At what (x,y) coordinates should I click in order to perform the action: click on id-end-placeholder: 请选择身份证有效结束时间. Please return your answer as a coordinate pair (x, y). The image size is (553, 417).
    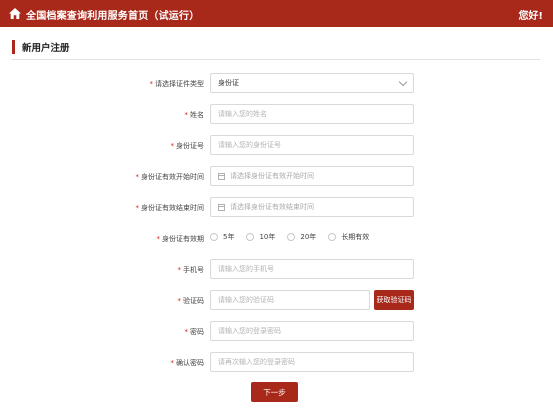
    Looking at the image, I should click on (272, 207).